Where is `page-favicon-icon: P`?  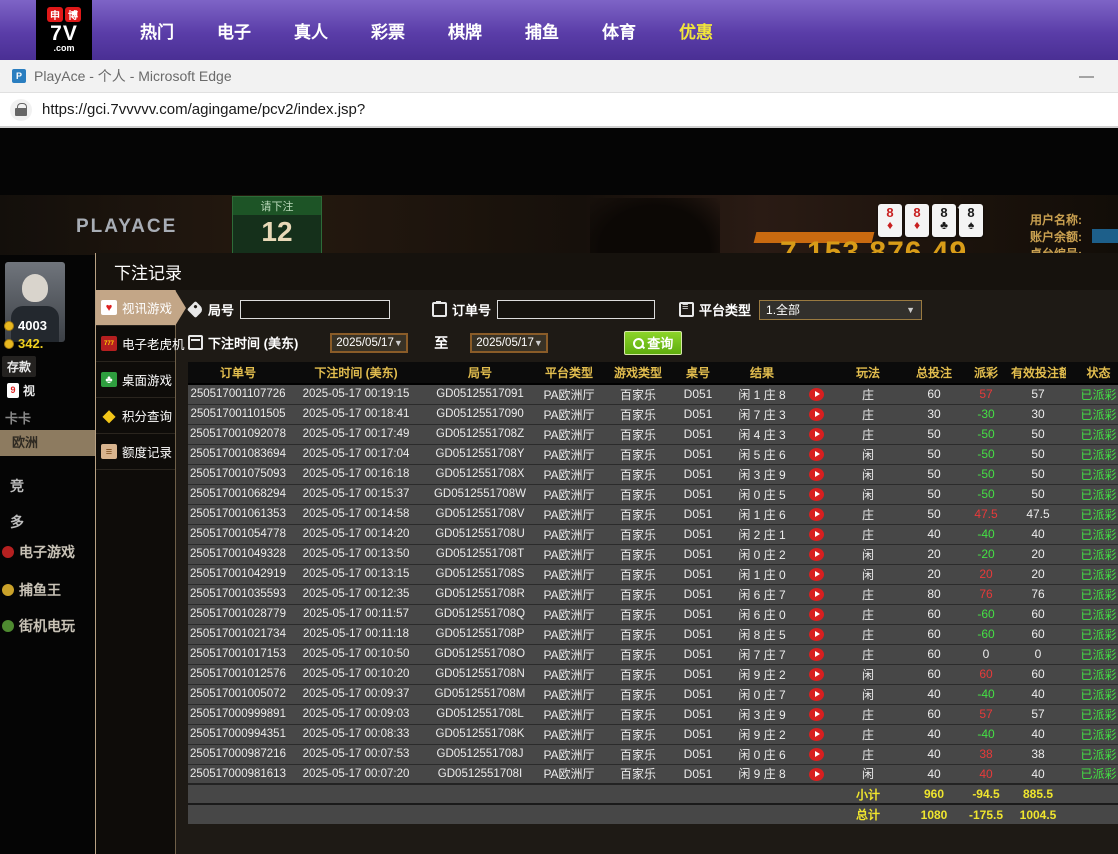
page-favicon-icon: P is located at coordinates (19, 76).